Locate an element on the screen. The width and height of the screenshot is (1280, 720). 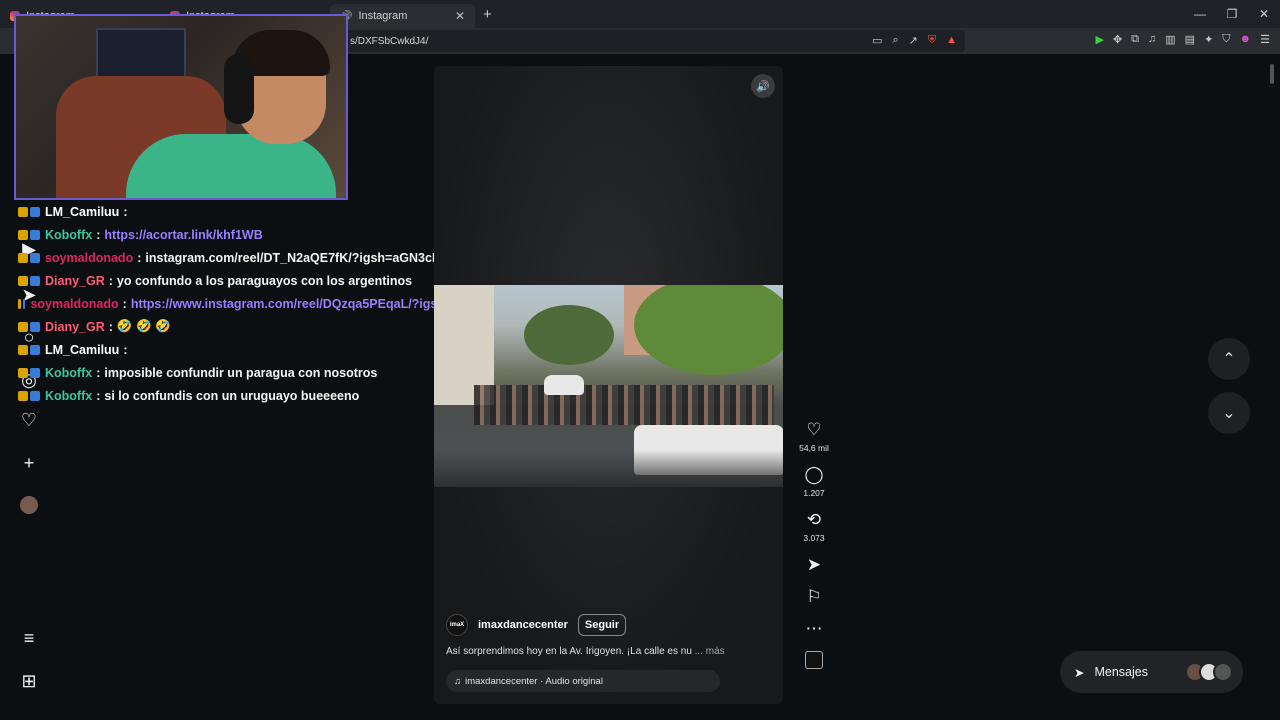
share-icon: ↗ is located at coordinates (913, 40).